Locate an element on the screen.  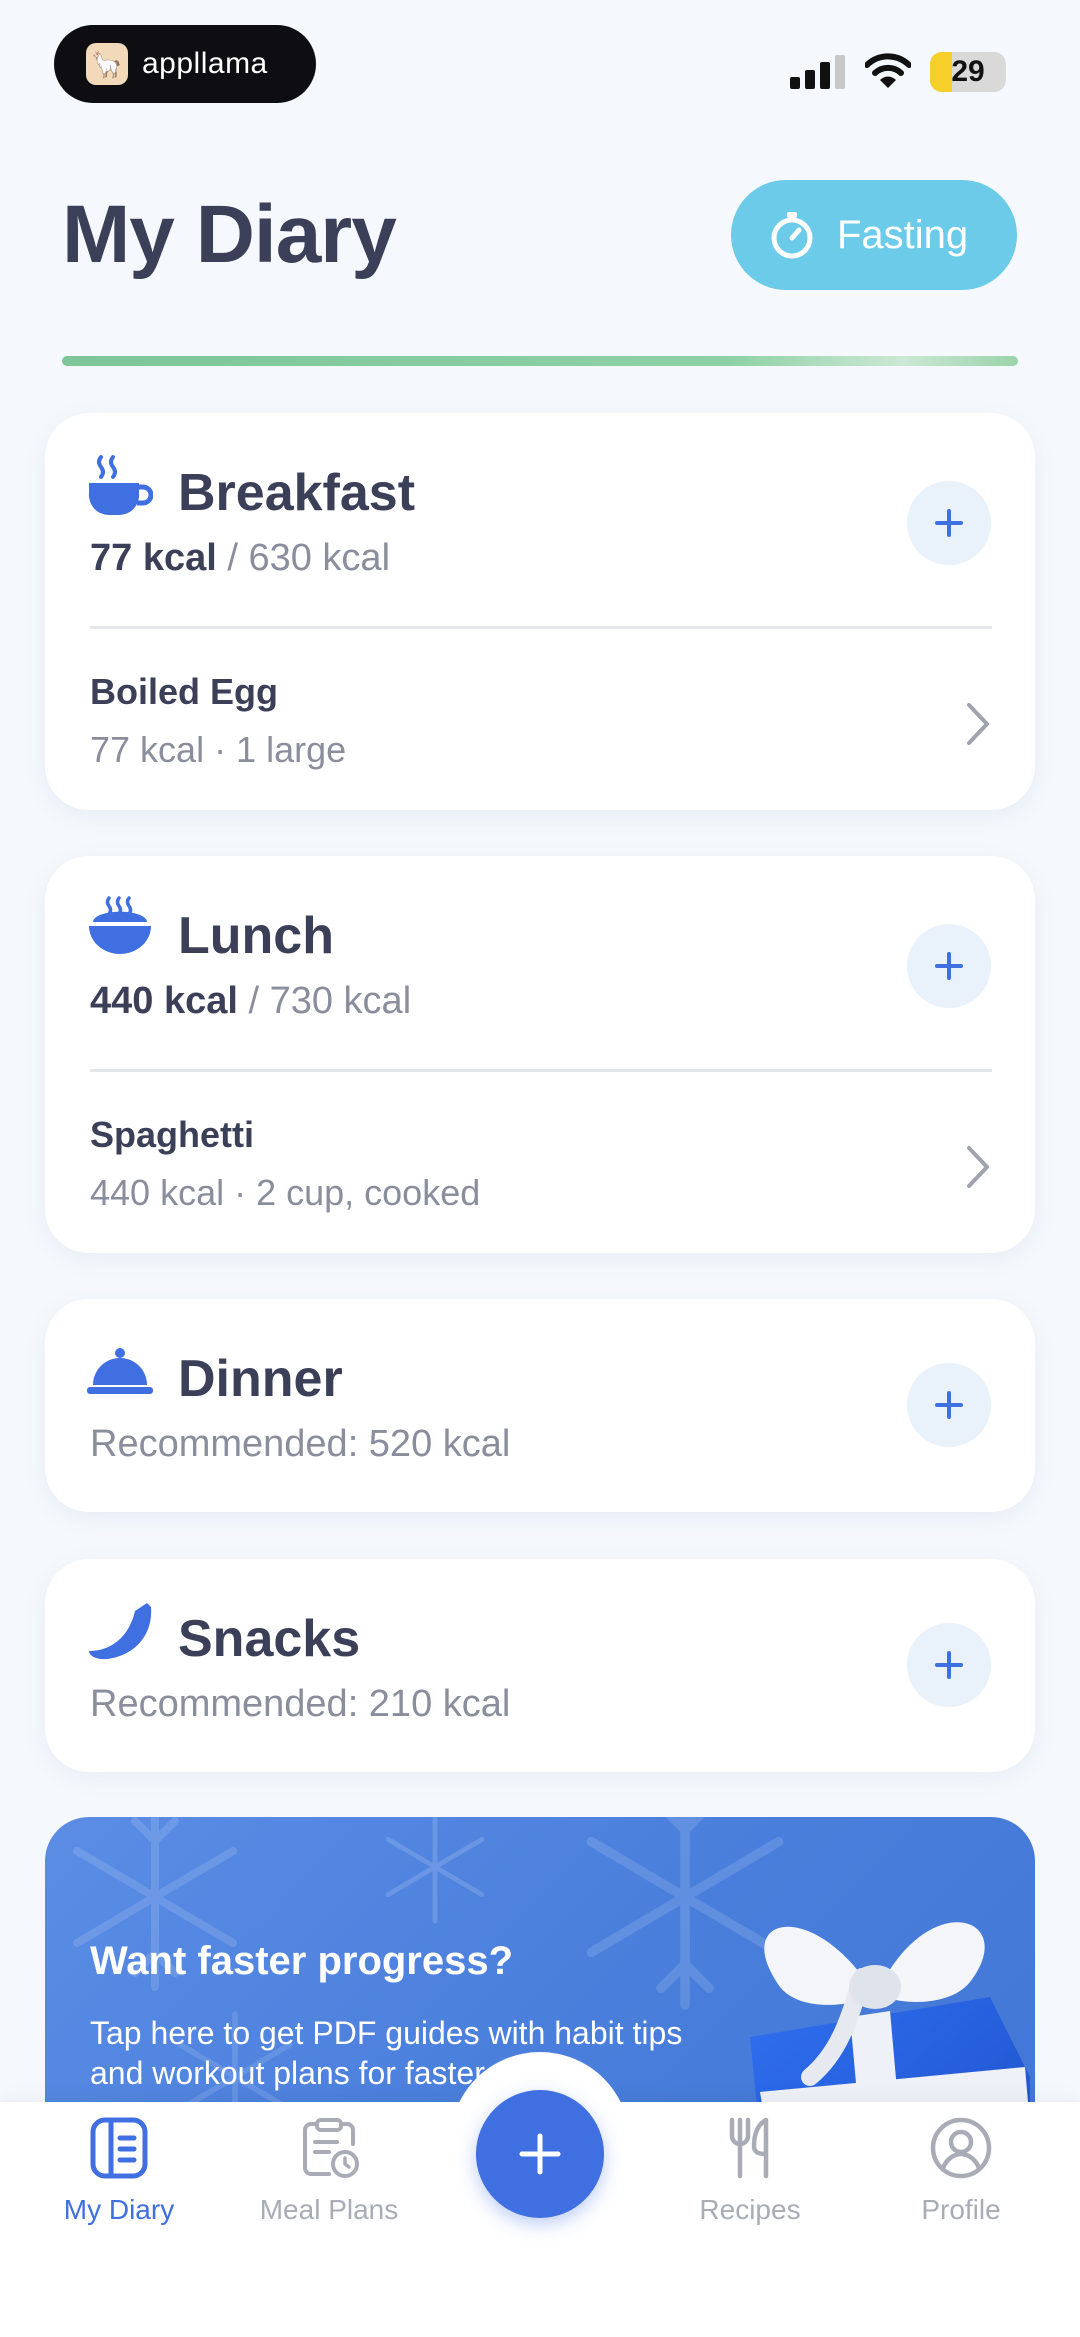
stopwatch-icon is located at coordinates (792, 235).